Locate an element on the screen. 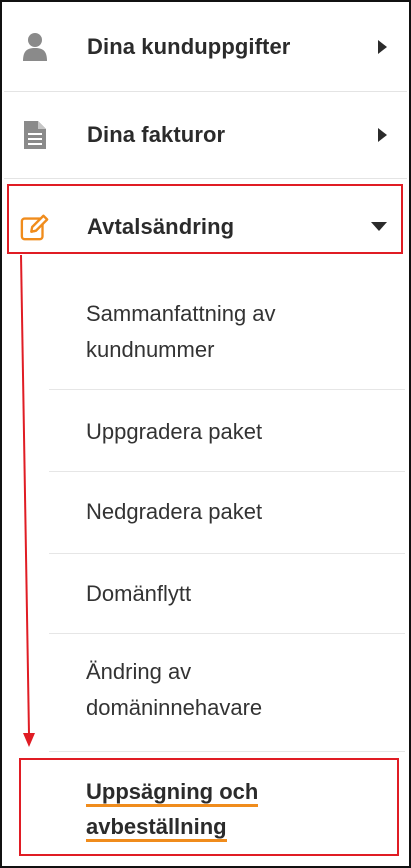 This screenshot has width=411, height=868. menu-item-kunduppgifter: Dina kunduppgifter is located at coordinates (205, 47).